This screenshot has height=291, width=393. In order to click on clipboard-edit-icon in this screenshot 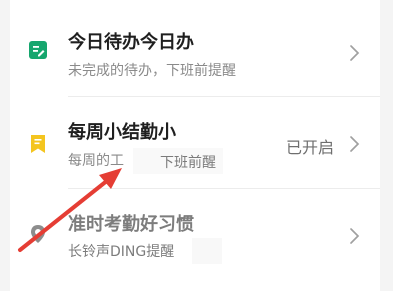, I will do `click(38, 50)`.